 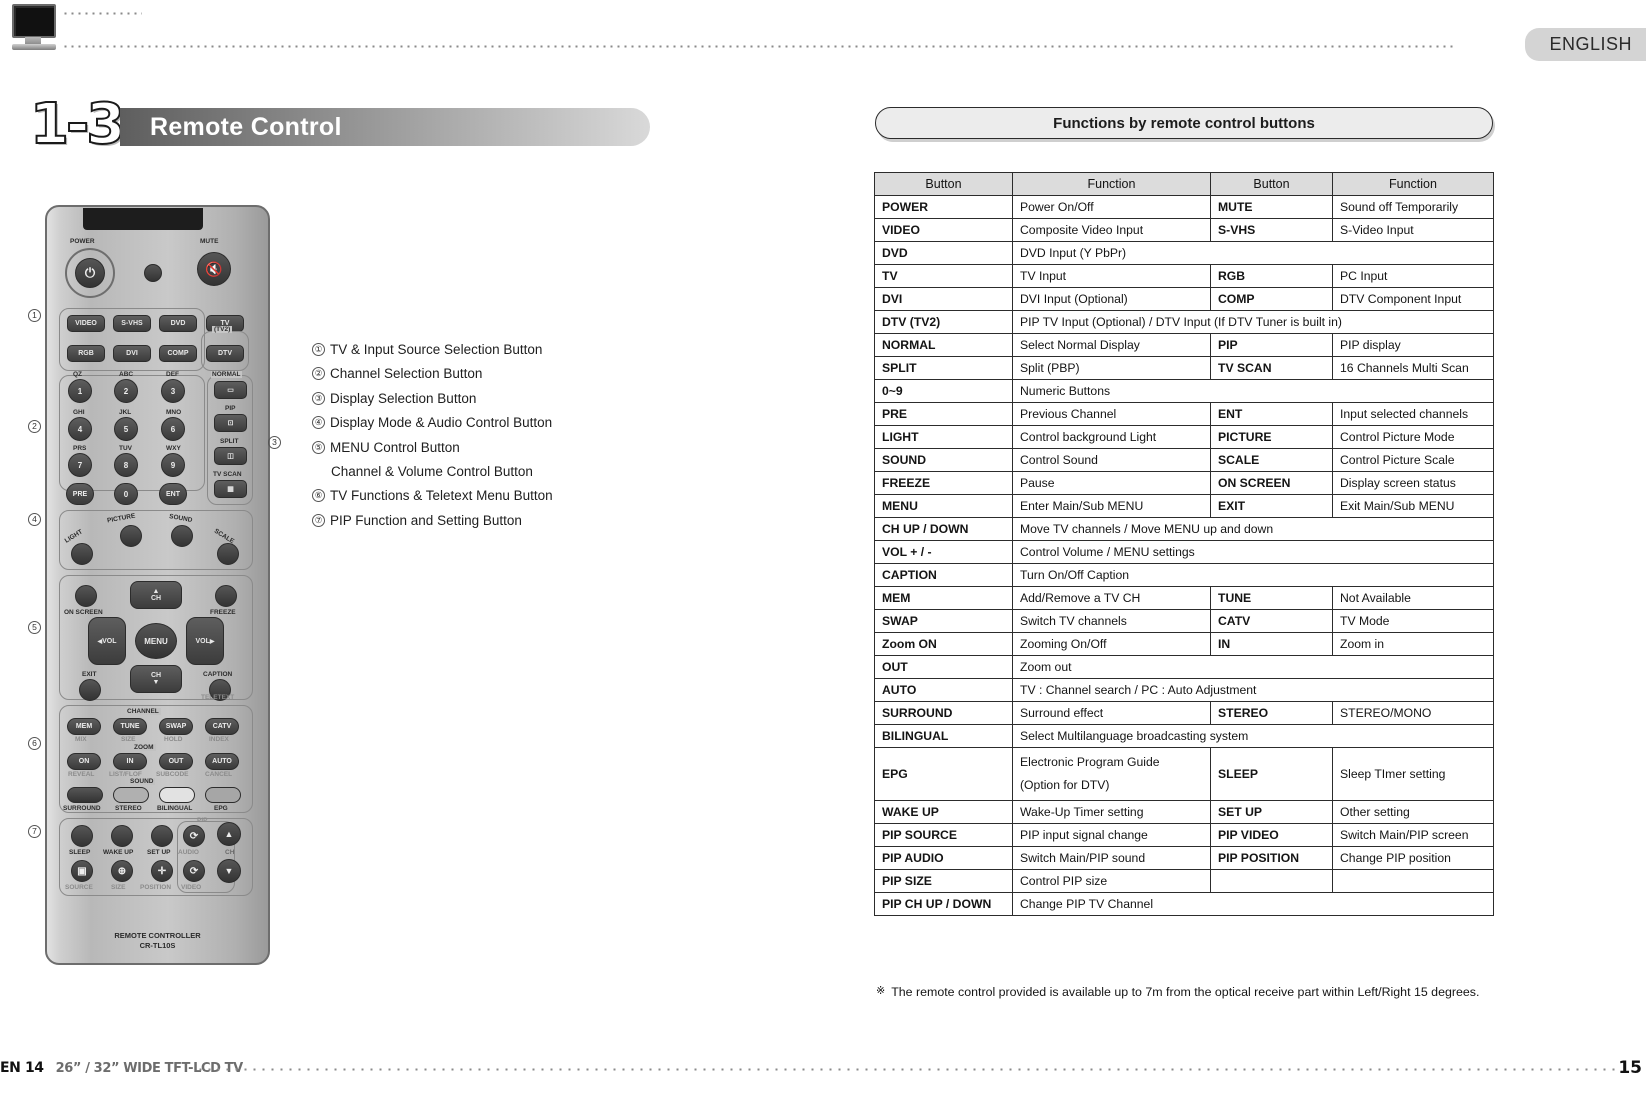 What do you see at coordinates (202, 820) in the screenshot?
I see `pip-group-label: PIP` at bounding box center [202, 820].